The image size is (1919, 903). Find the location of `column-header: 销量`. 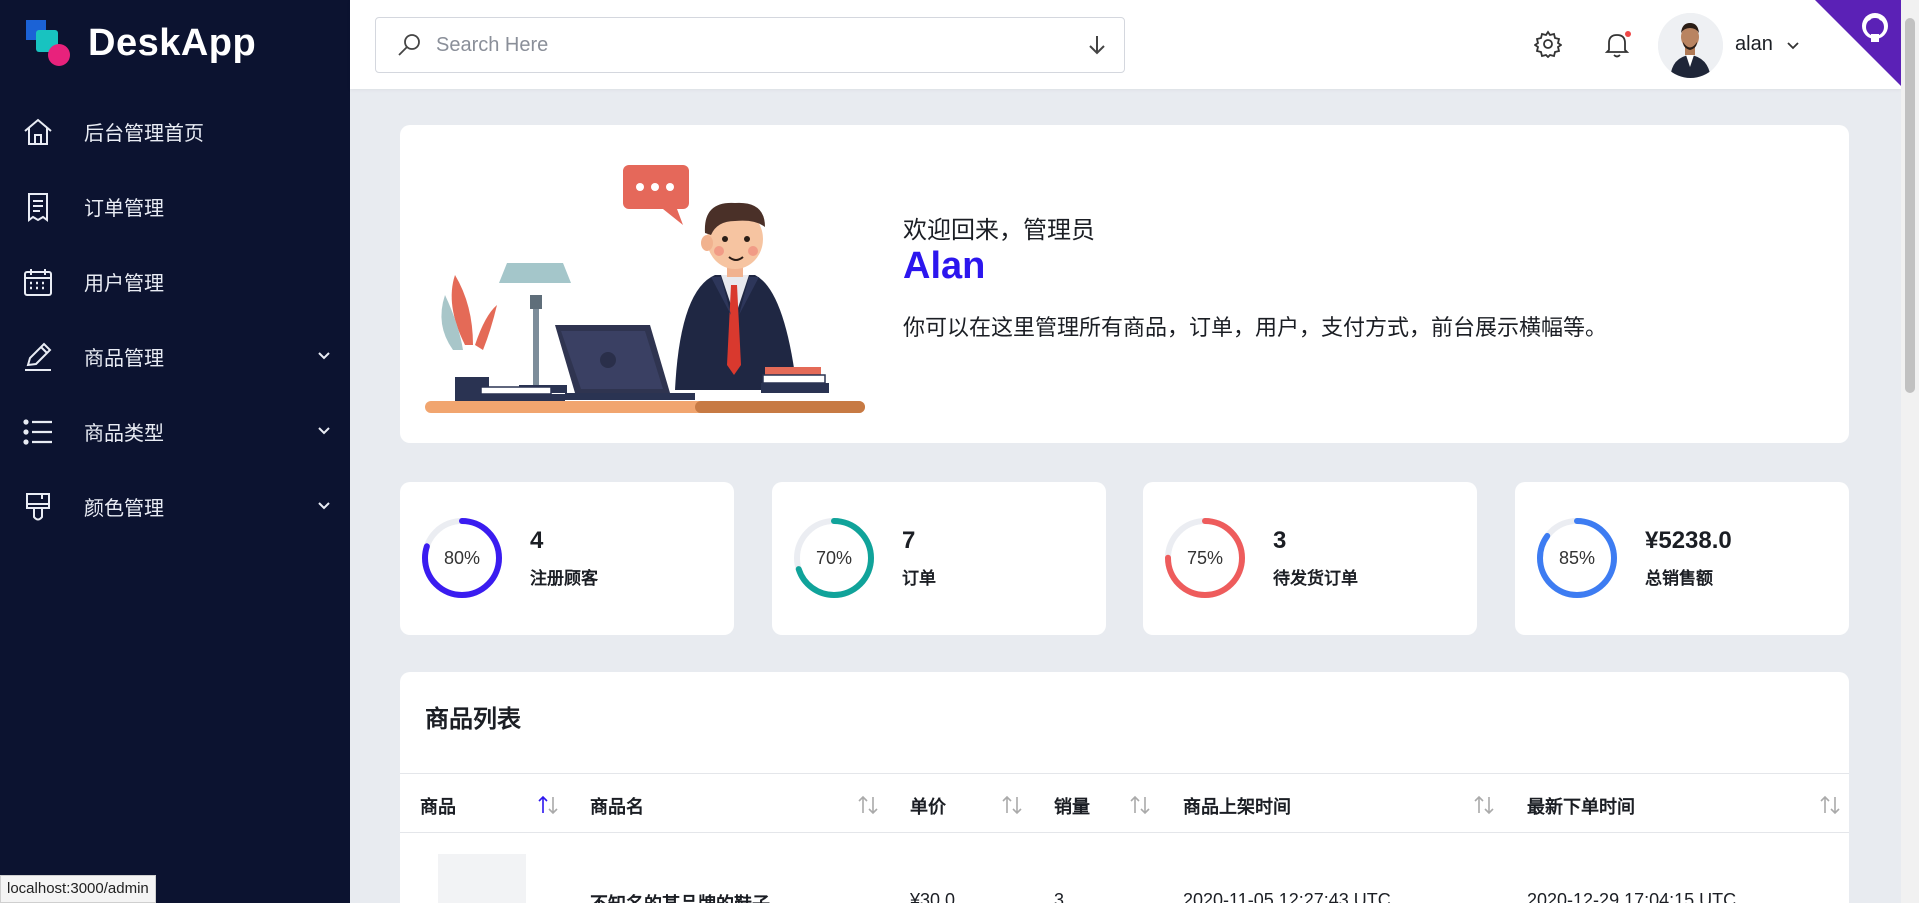

column-header: 销量 is located at coordinates (1072, 806).